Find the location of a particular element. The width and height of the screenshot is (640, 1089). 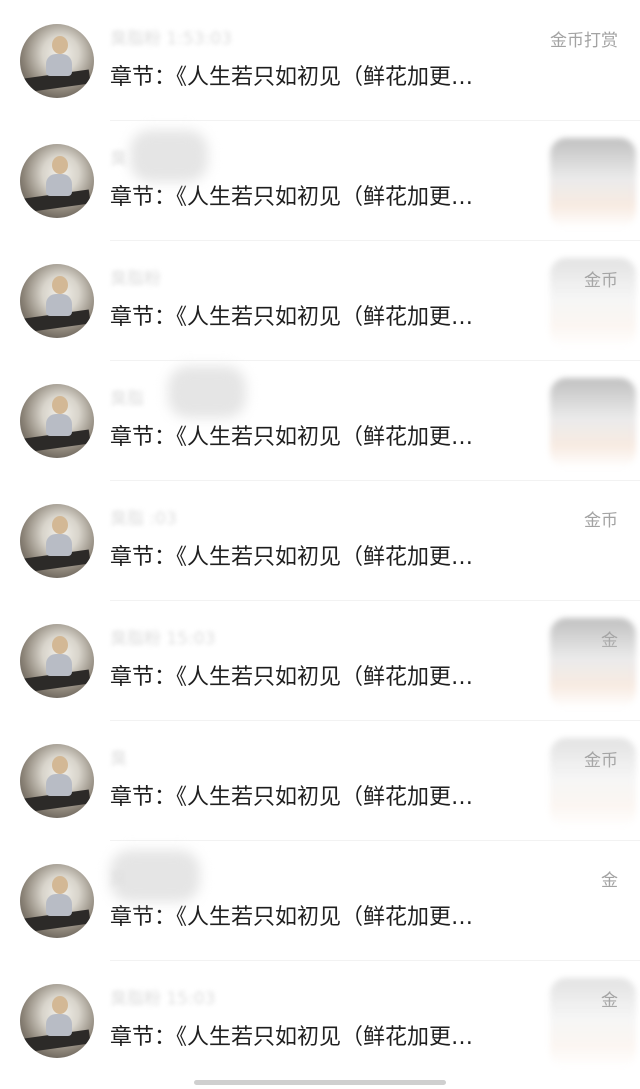

gift-type-label: 金币 is located at coordinates (601, 521).